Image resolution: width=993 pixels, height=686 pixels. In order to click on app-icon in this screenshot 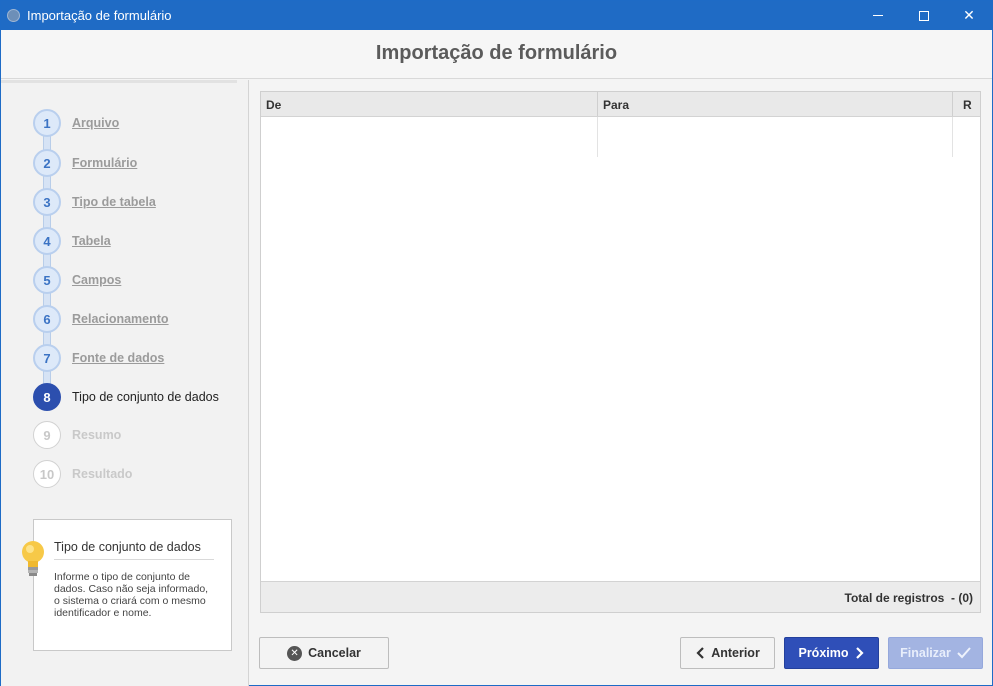, I will do `click(13, 15)`.